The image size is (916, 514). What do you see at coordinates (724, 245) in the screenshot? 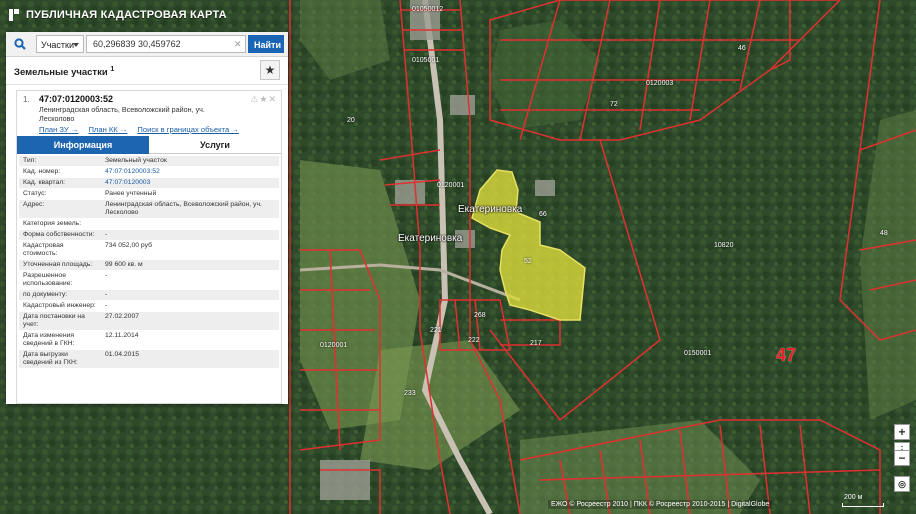
I see `cadastral-label: 10820` at bounding box center [724, 245].